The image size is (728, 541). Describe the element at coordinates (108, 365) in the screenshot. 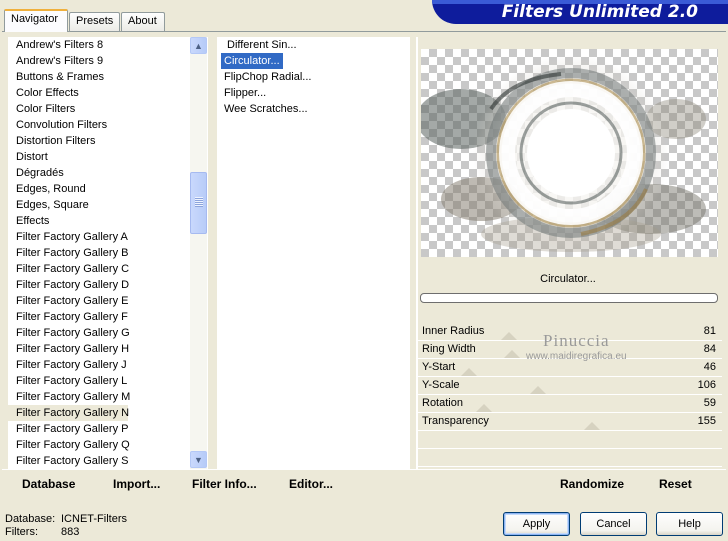

I see `category-item: Filter Factory Gallery J` at that location.